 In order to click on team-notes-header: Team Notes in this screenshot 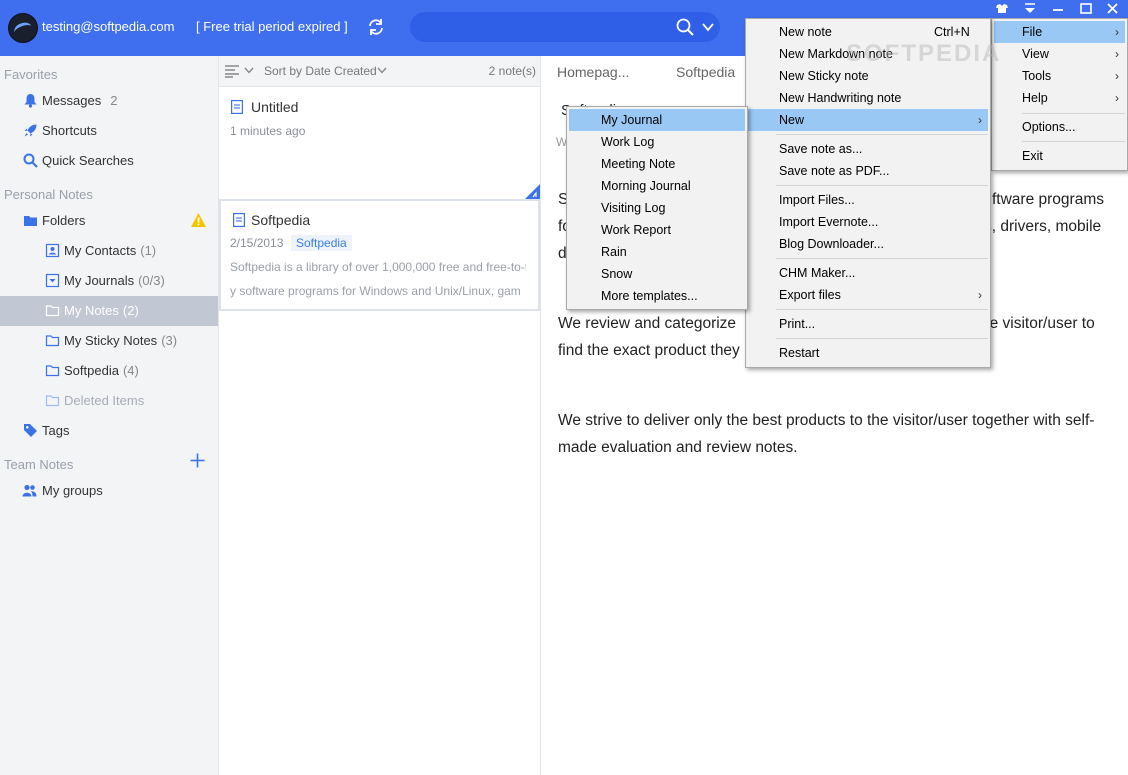, I will do `click(38, 464)`.